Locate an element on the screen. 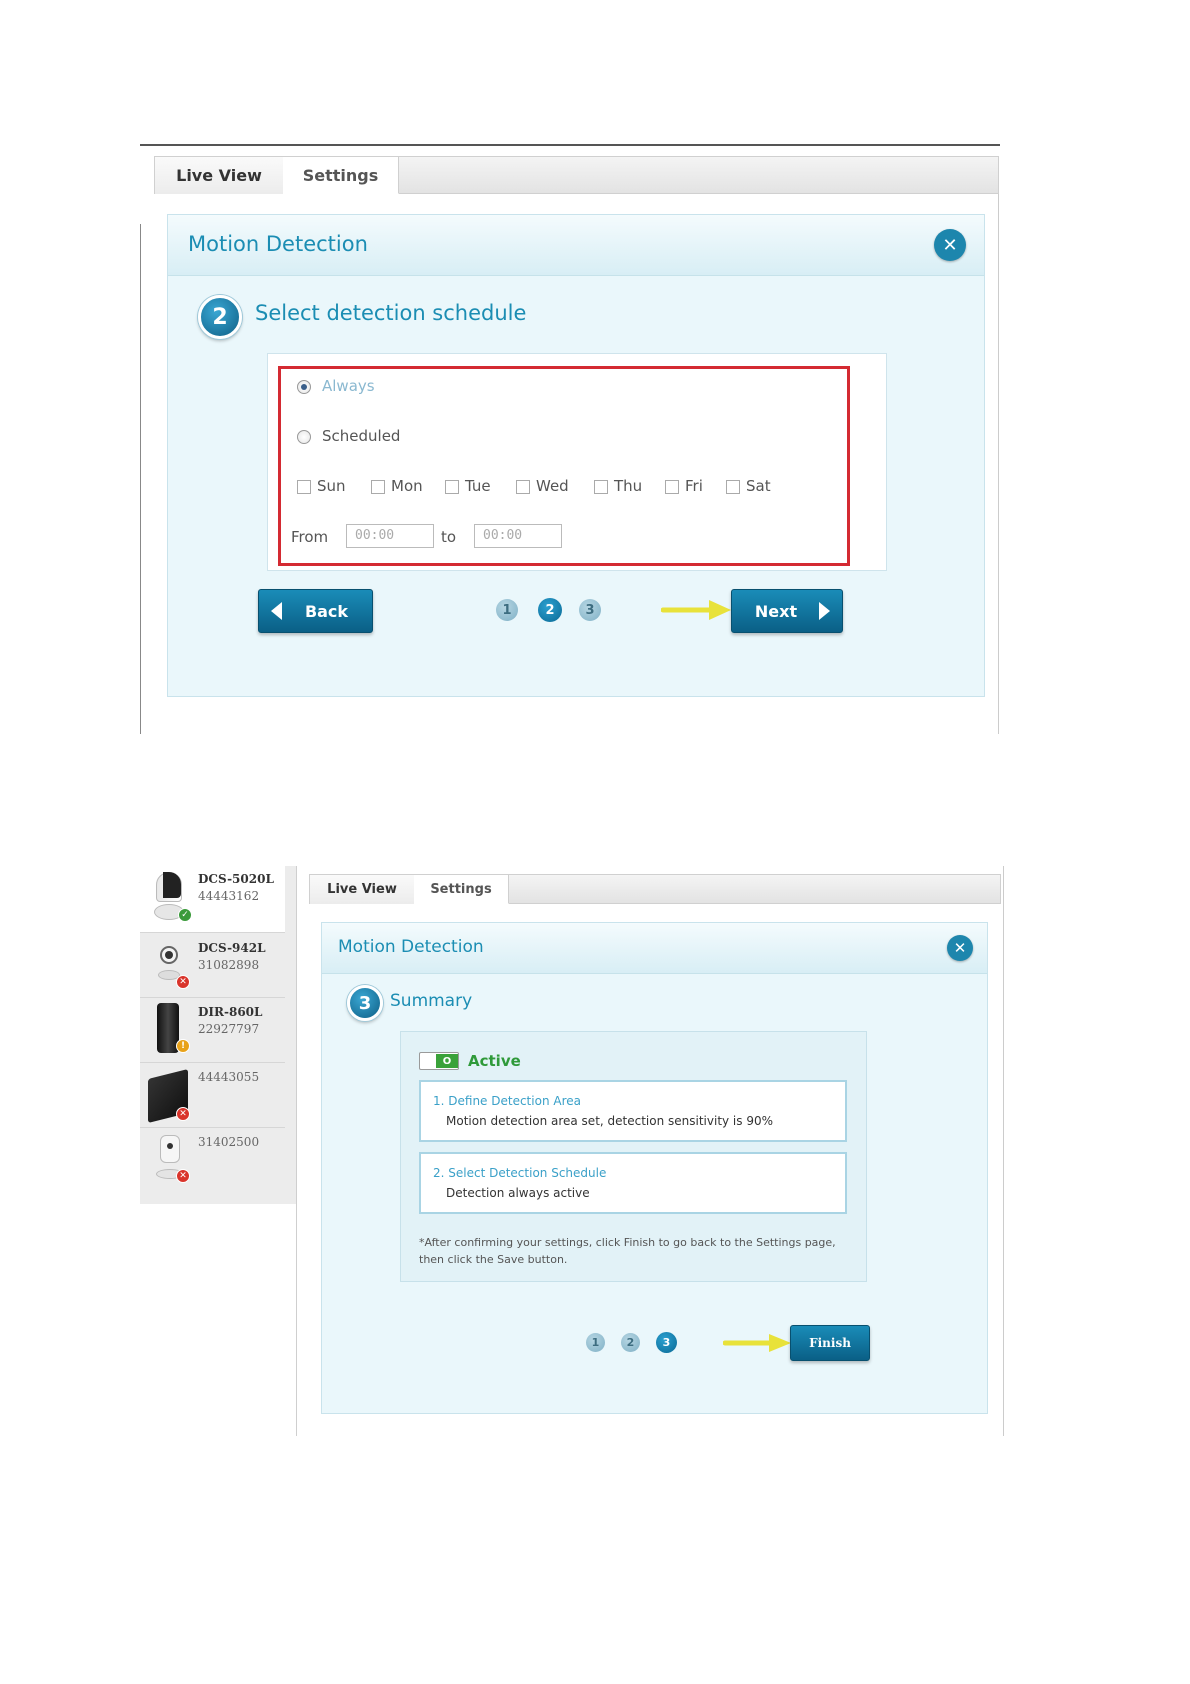 The image size is (1190, 1684). active-toggle: O is located at coordinates (439, 1061).